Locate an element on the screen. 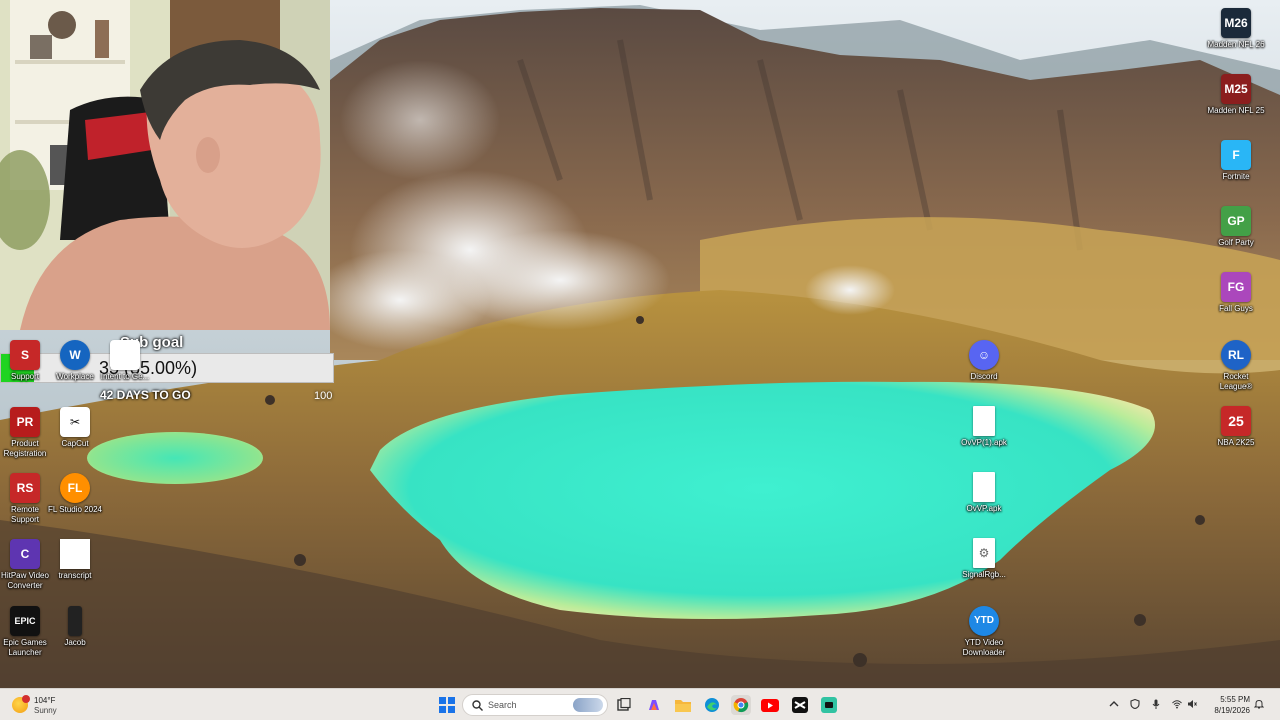 This screenshot has height=720, width=1280. sub-goal-target: 100 is located at coordinates (323, 396).